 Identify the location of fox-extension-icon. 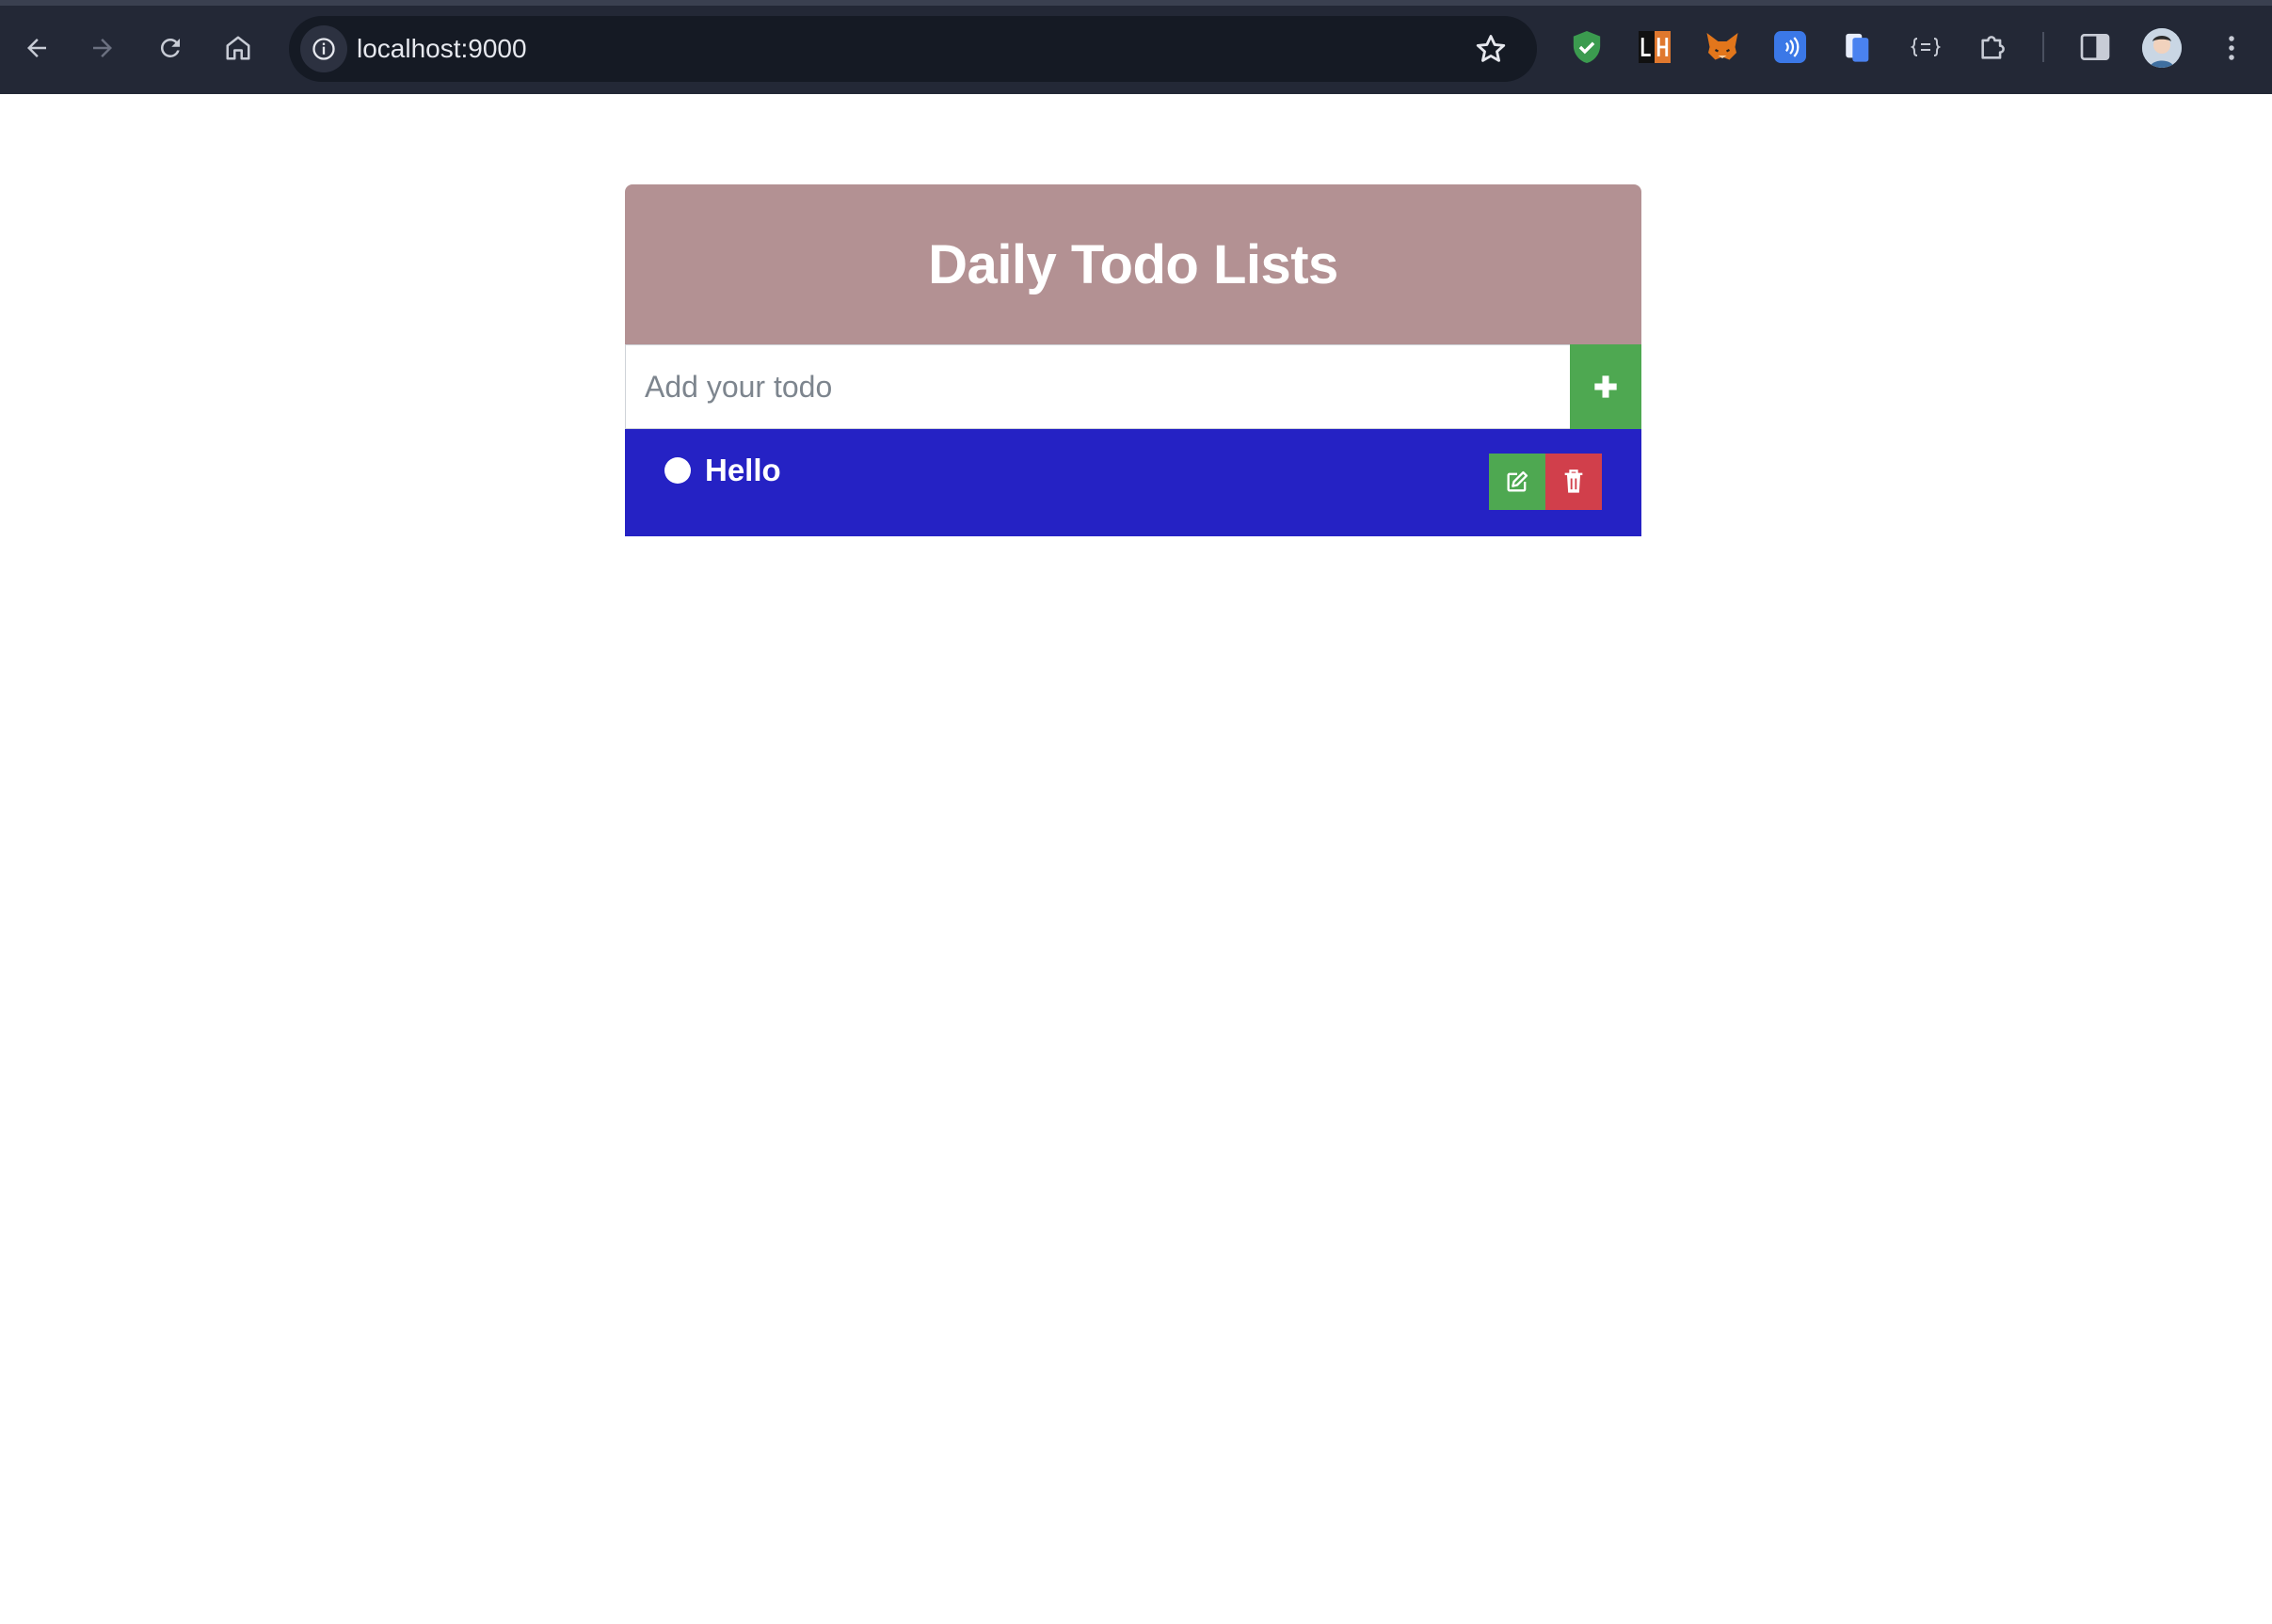
(1722, 46).